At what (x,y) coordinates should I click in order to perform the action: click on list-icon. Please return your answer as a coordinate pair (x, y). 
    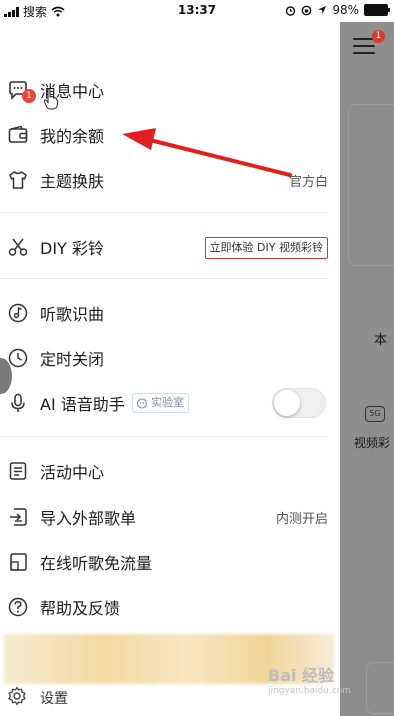
    Looking at the image, I should click on (18, 471).